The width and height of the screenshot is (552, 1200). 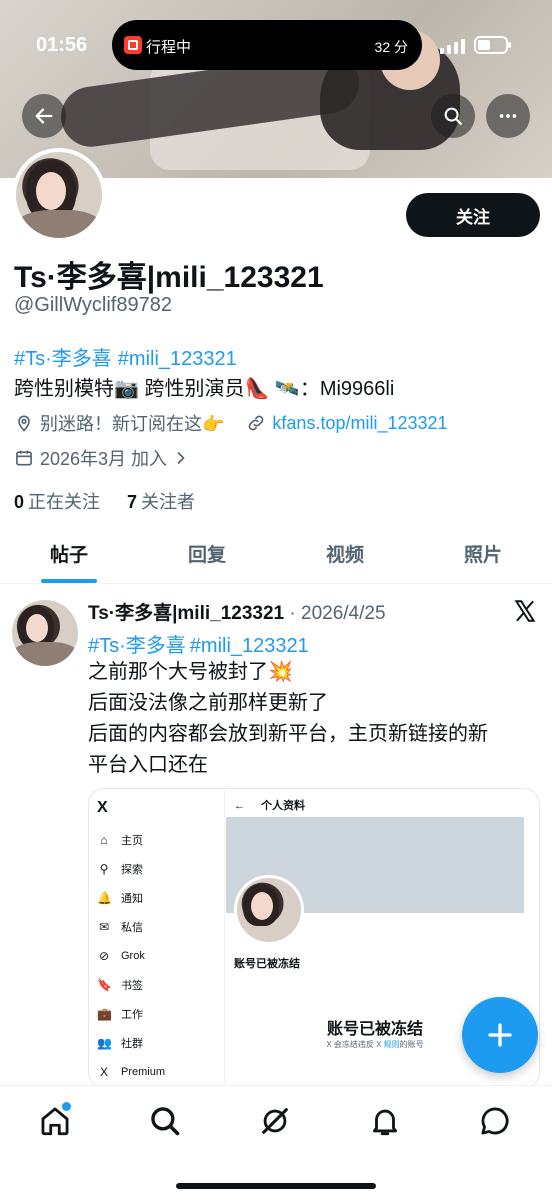 What do you see at coordinates (131, 955) in the screenshot?
I see `embed-menu-item: ⊘ Grok` at bounding box center [131, 955].